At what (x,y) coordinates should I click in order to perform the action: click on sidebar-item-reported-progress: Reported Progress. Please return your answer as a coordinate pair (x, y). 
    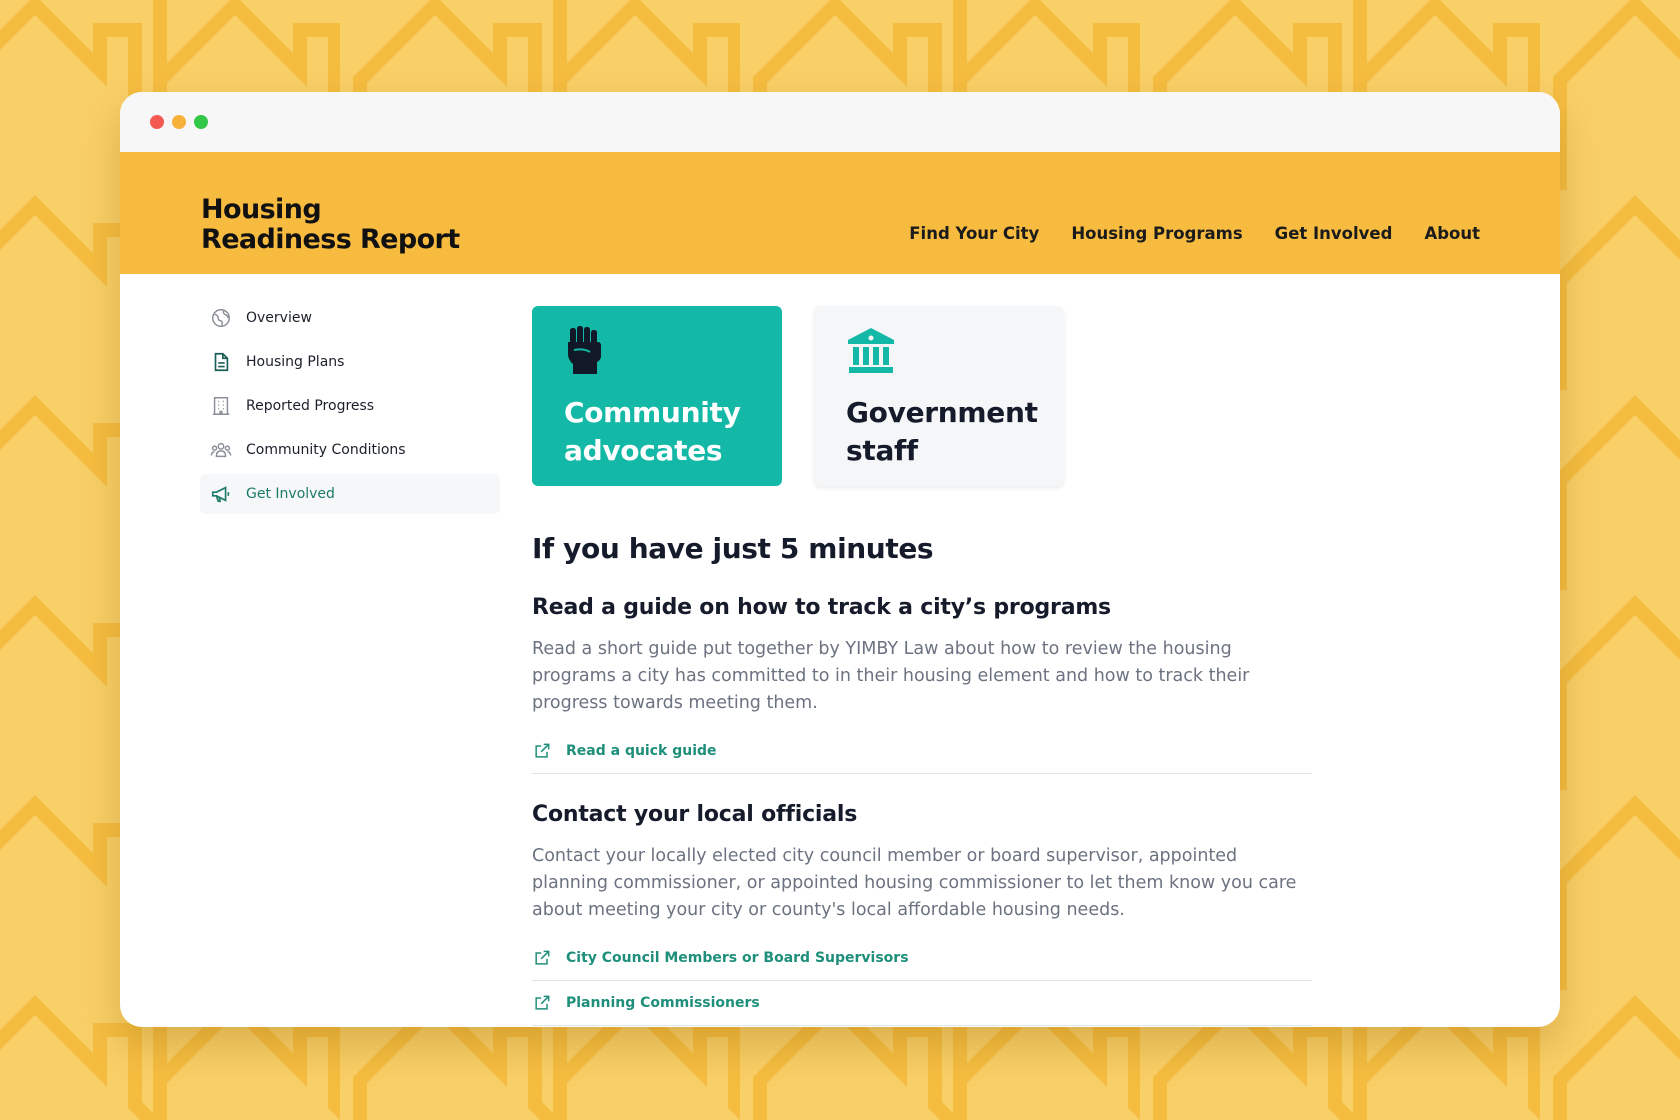
    Looking at the image, I should click on (350, 406).